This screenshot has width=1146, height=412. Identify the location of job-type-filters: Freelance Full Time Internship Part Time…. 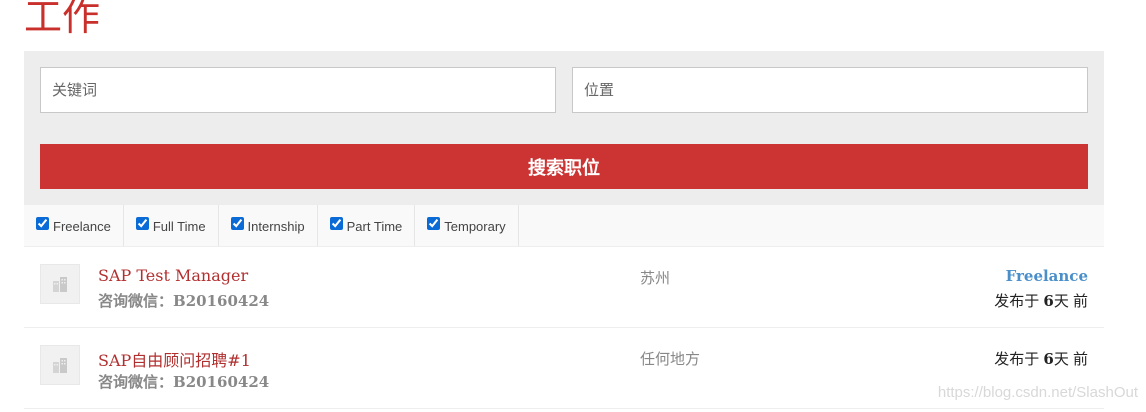
(564, 226).